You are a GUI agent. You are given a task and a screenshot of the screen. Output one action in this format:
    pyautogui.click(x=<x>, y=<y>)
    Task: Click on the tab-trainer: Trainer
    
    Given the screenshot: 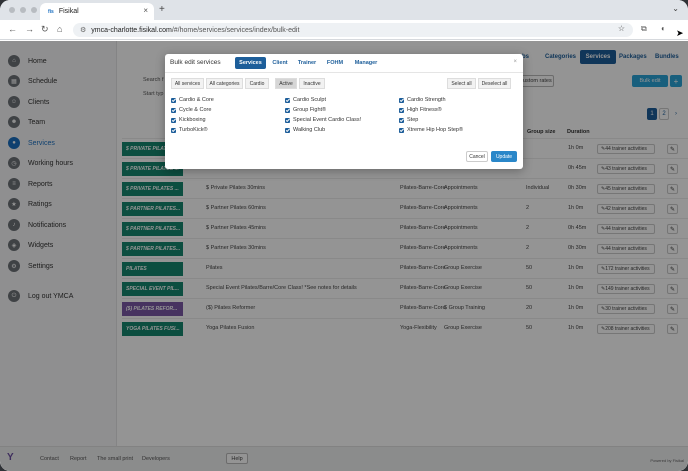 What is the action you would take?
    pyautogui.click(x=307, y=63)
    